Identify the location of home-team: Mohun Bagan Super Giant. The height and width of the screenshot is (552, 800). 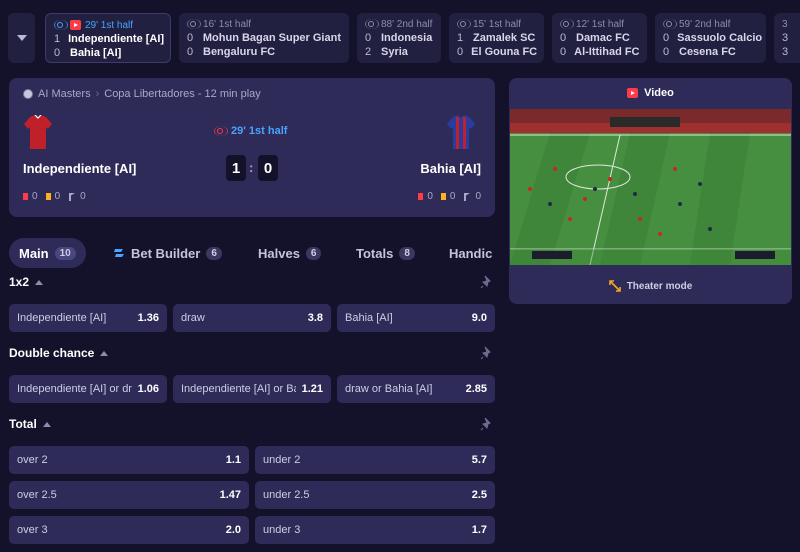
(271, 38).